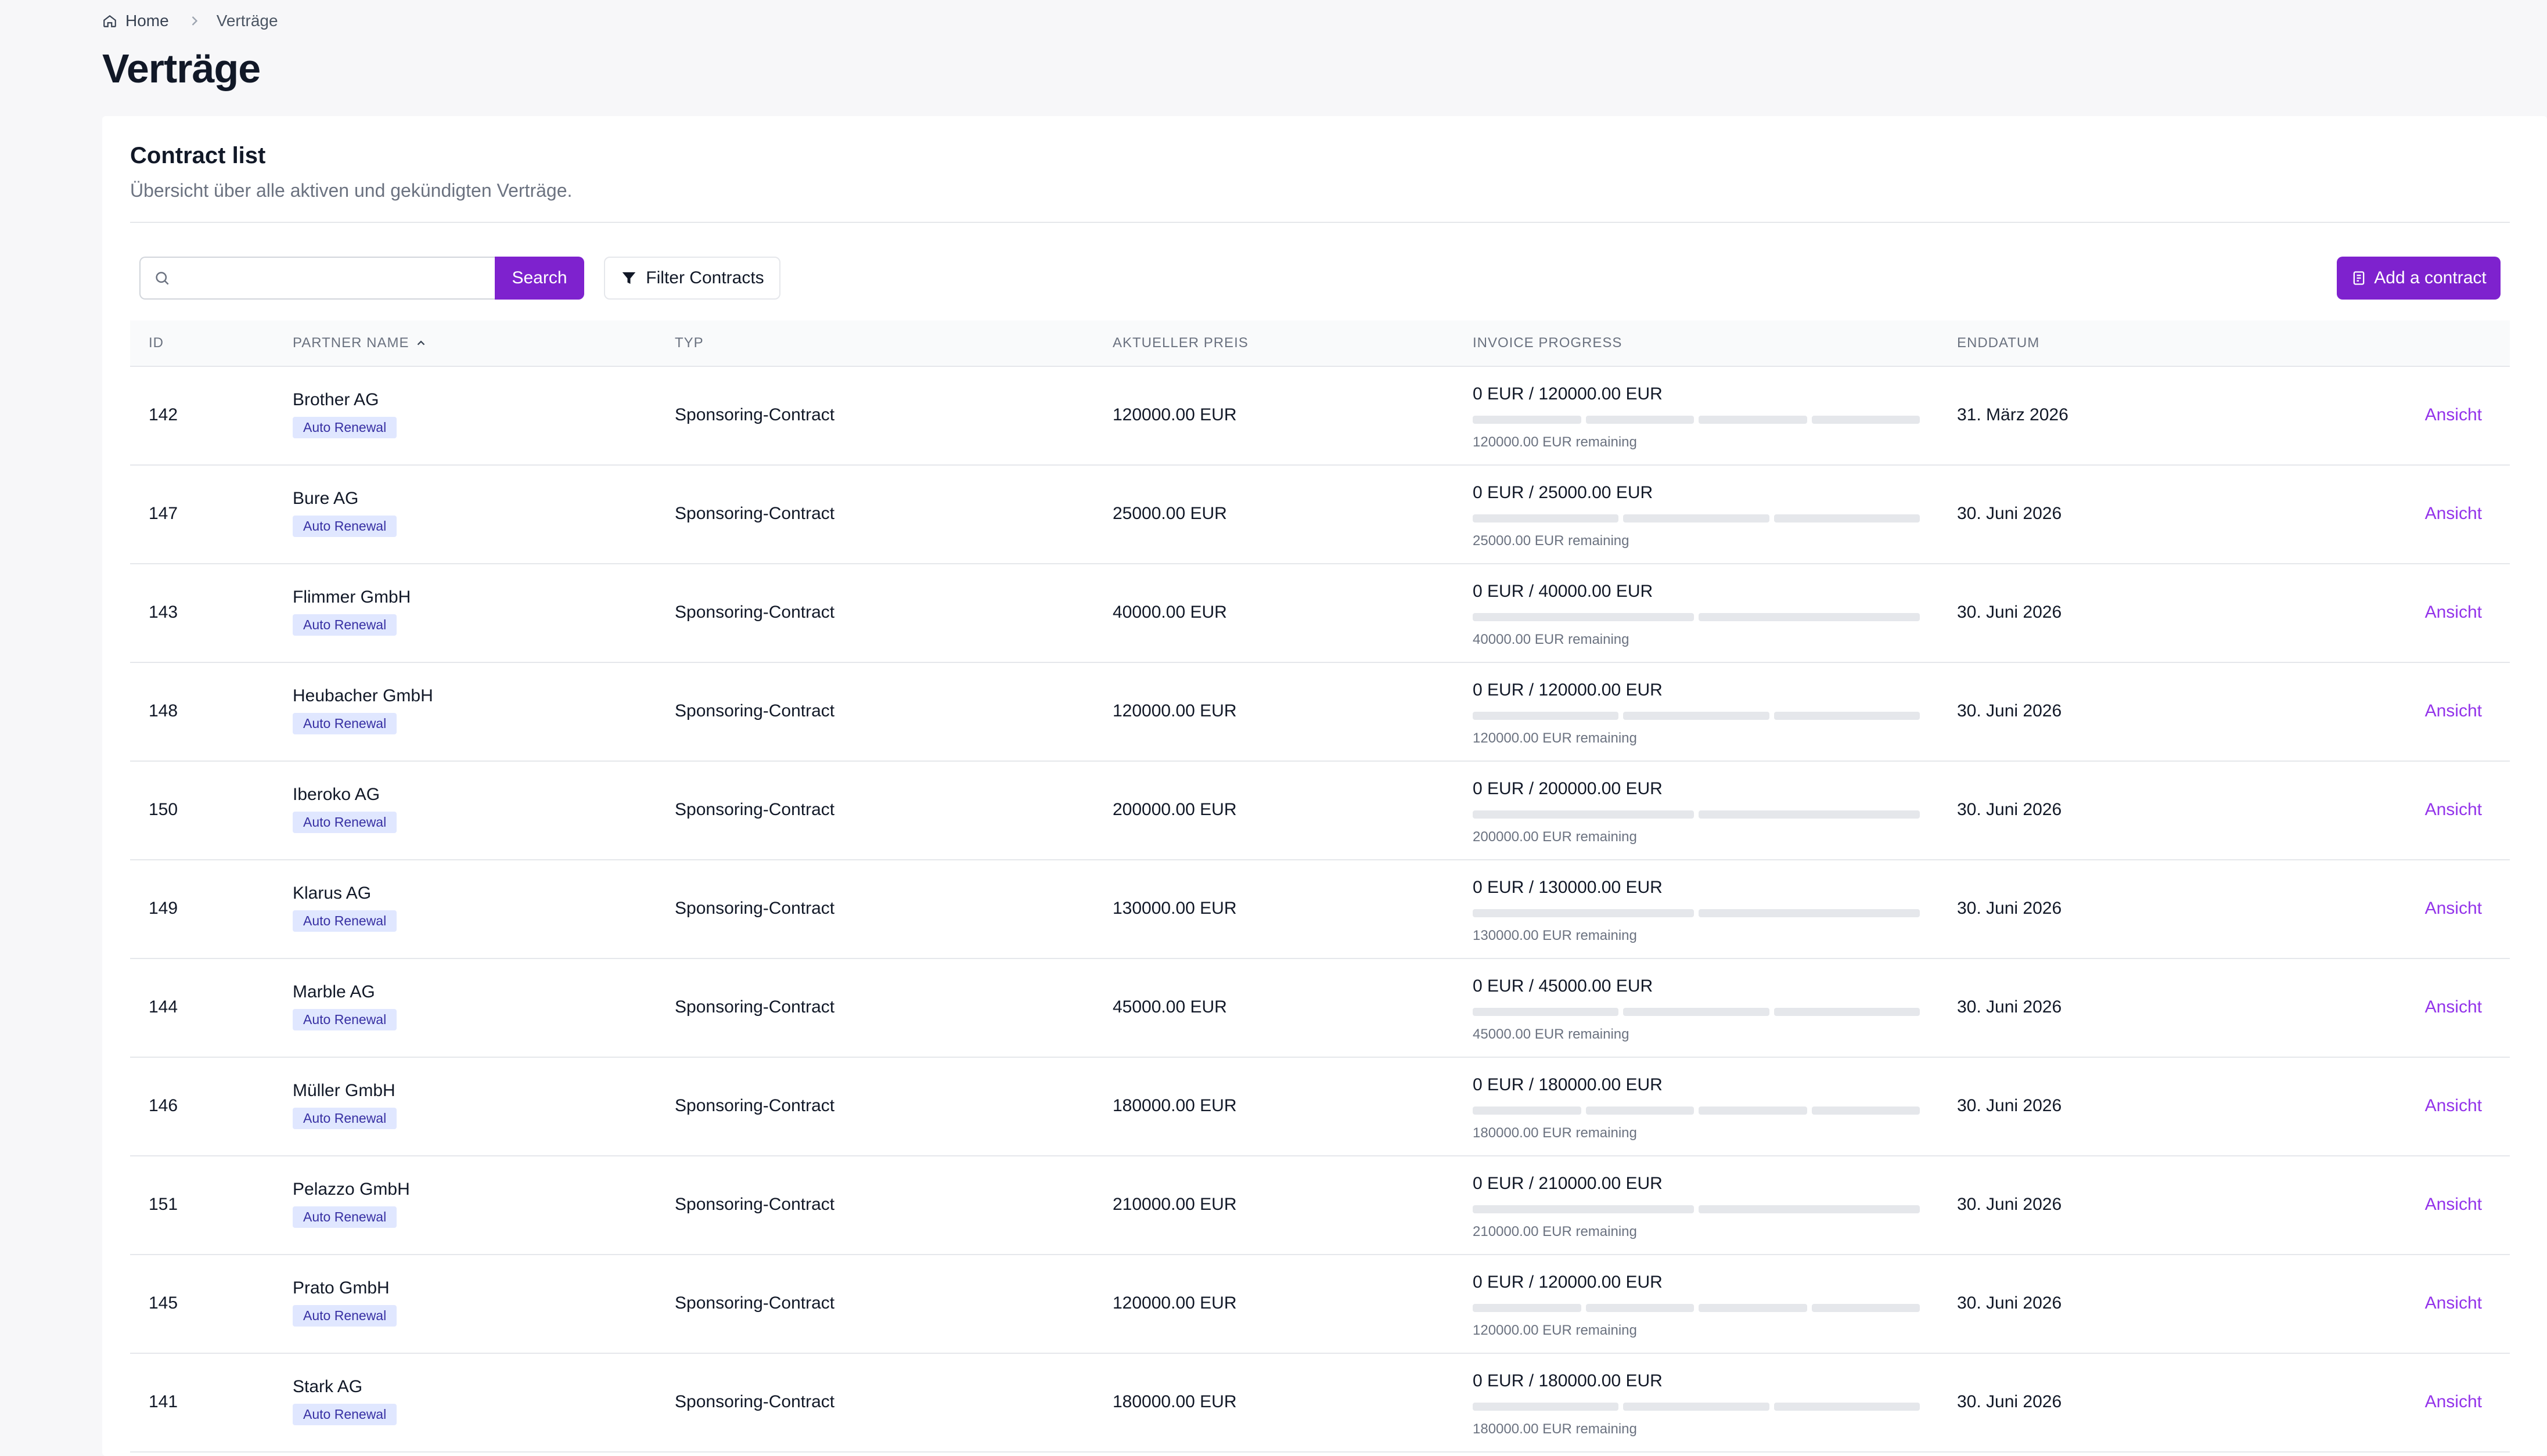 The image size is (2547, 1456). I want to click on search-input, so click(337, 278).